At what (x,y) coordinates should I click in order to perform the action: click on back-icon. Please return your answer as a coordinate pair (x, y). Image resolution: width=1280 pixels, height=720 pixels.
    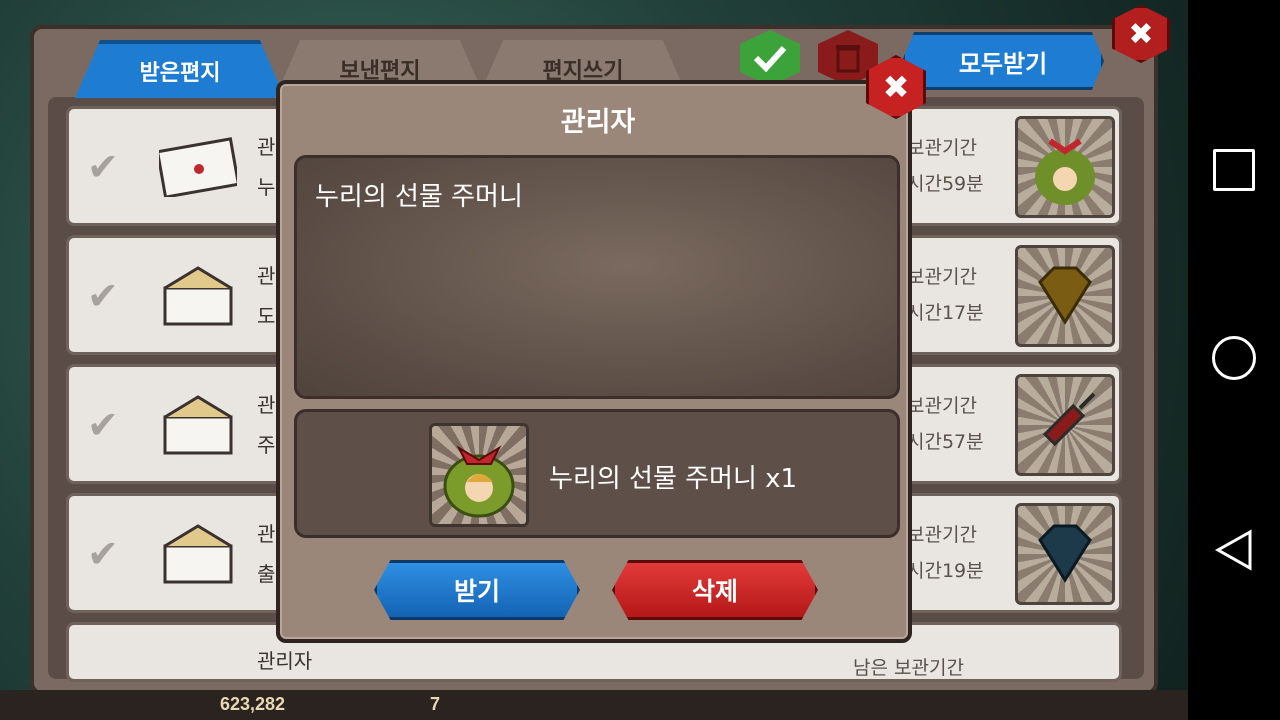
    Looking at the image, I should click on (1234, 550).